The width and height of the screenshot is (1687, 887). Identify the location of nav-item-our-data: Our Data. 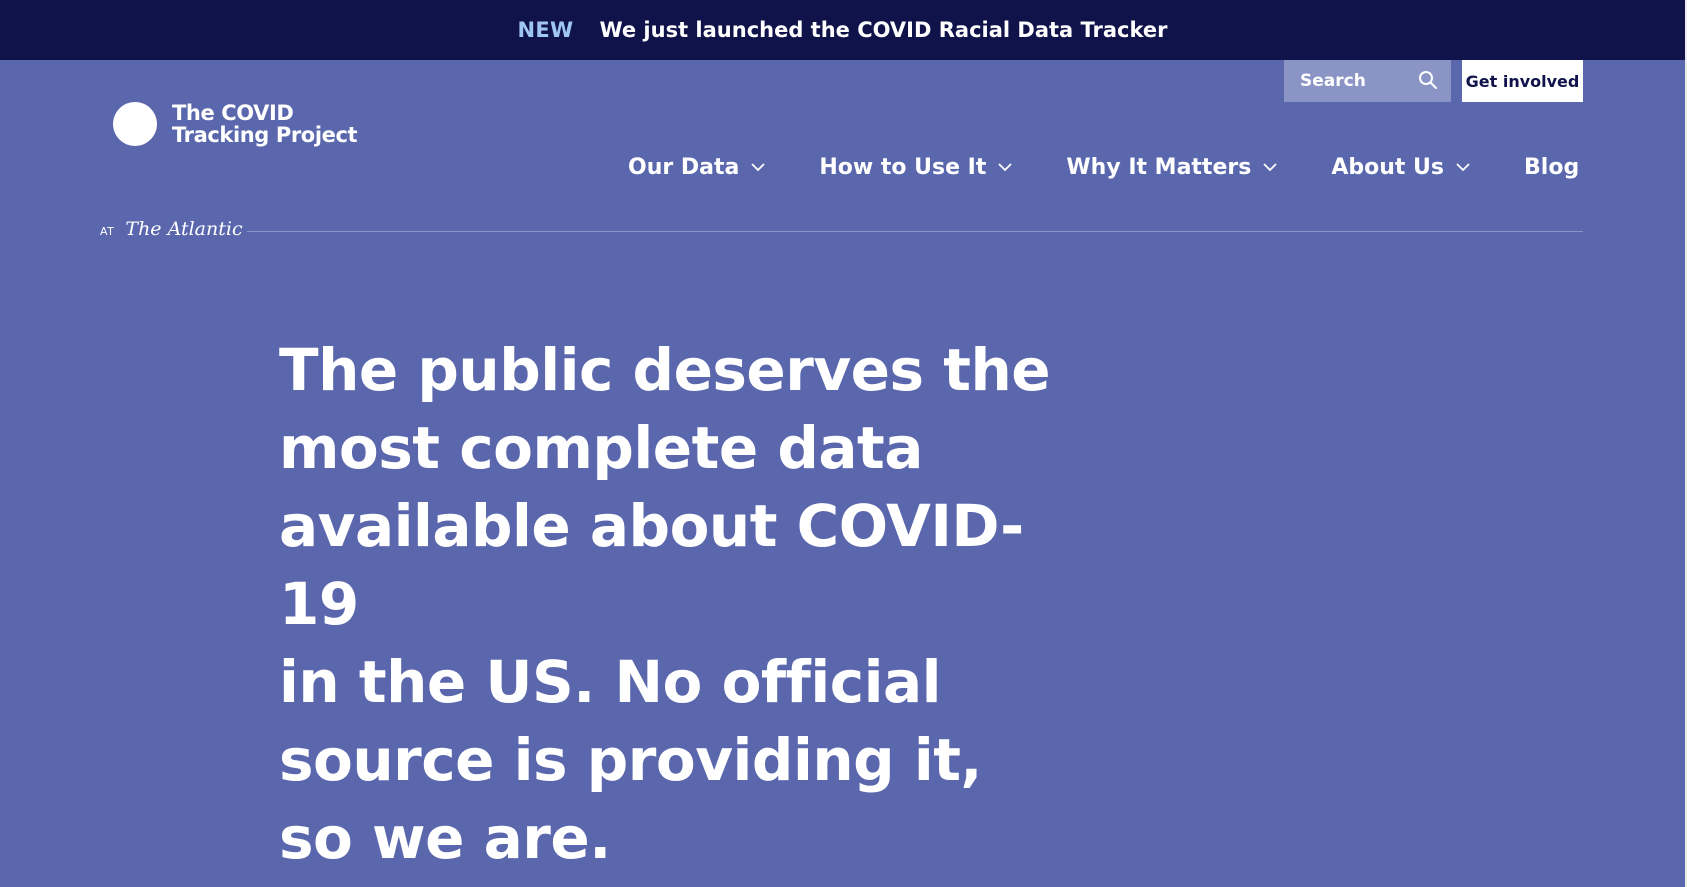
(696, 167).